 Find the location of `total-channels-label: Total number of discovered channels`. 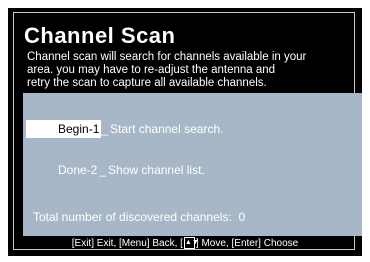

total-channels-label: Total number of discovered channels is located at coordinates (131, 217).